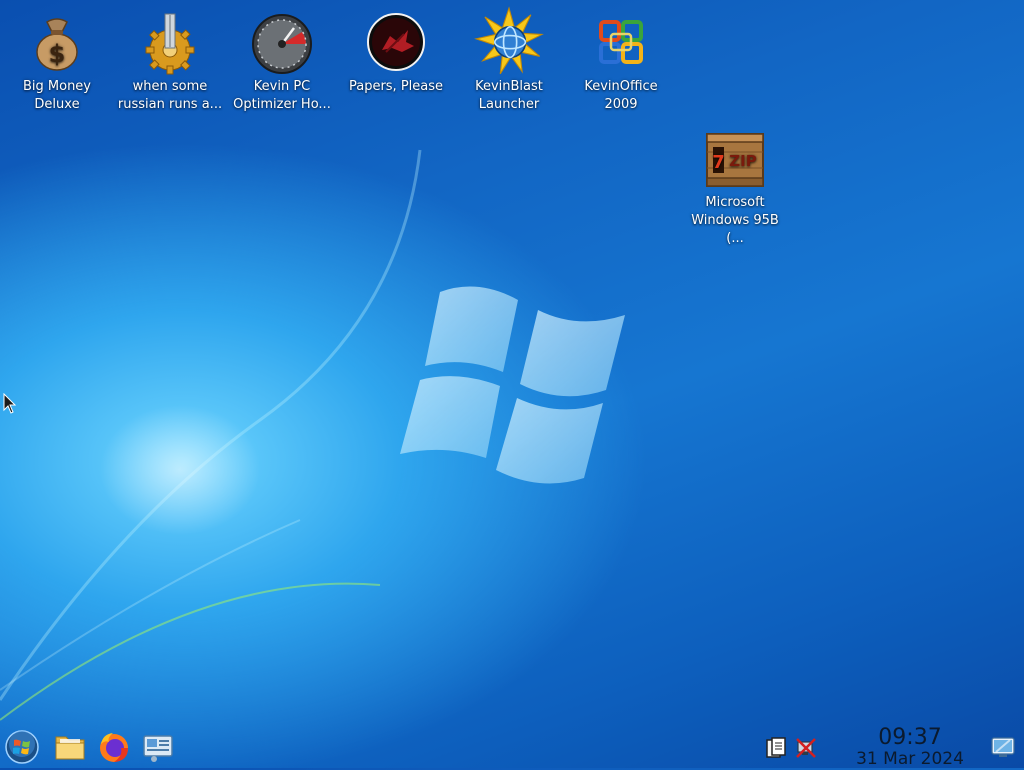 This screenshot has height=770, width=1024. I want to click on papers-please-icon, so click(396, 42).